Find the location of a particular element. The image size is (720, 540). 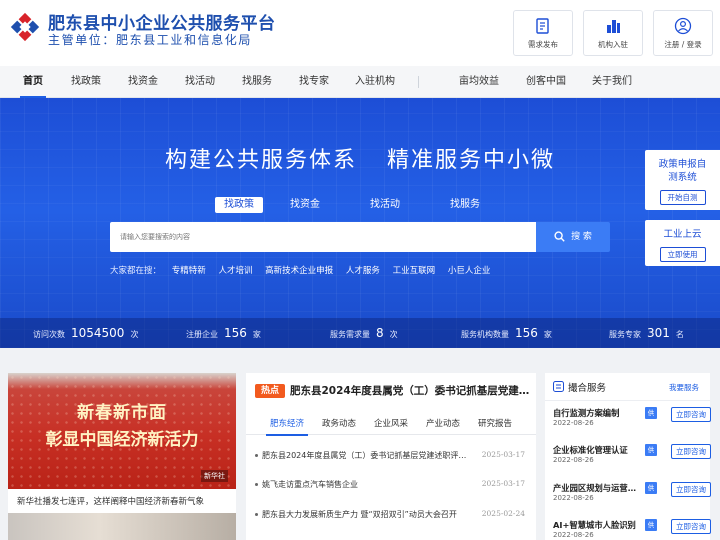

search-box is located at coordinates (323, 237).